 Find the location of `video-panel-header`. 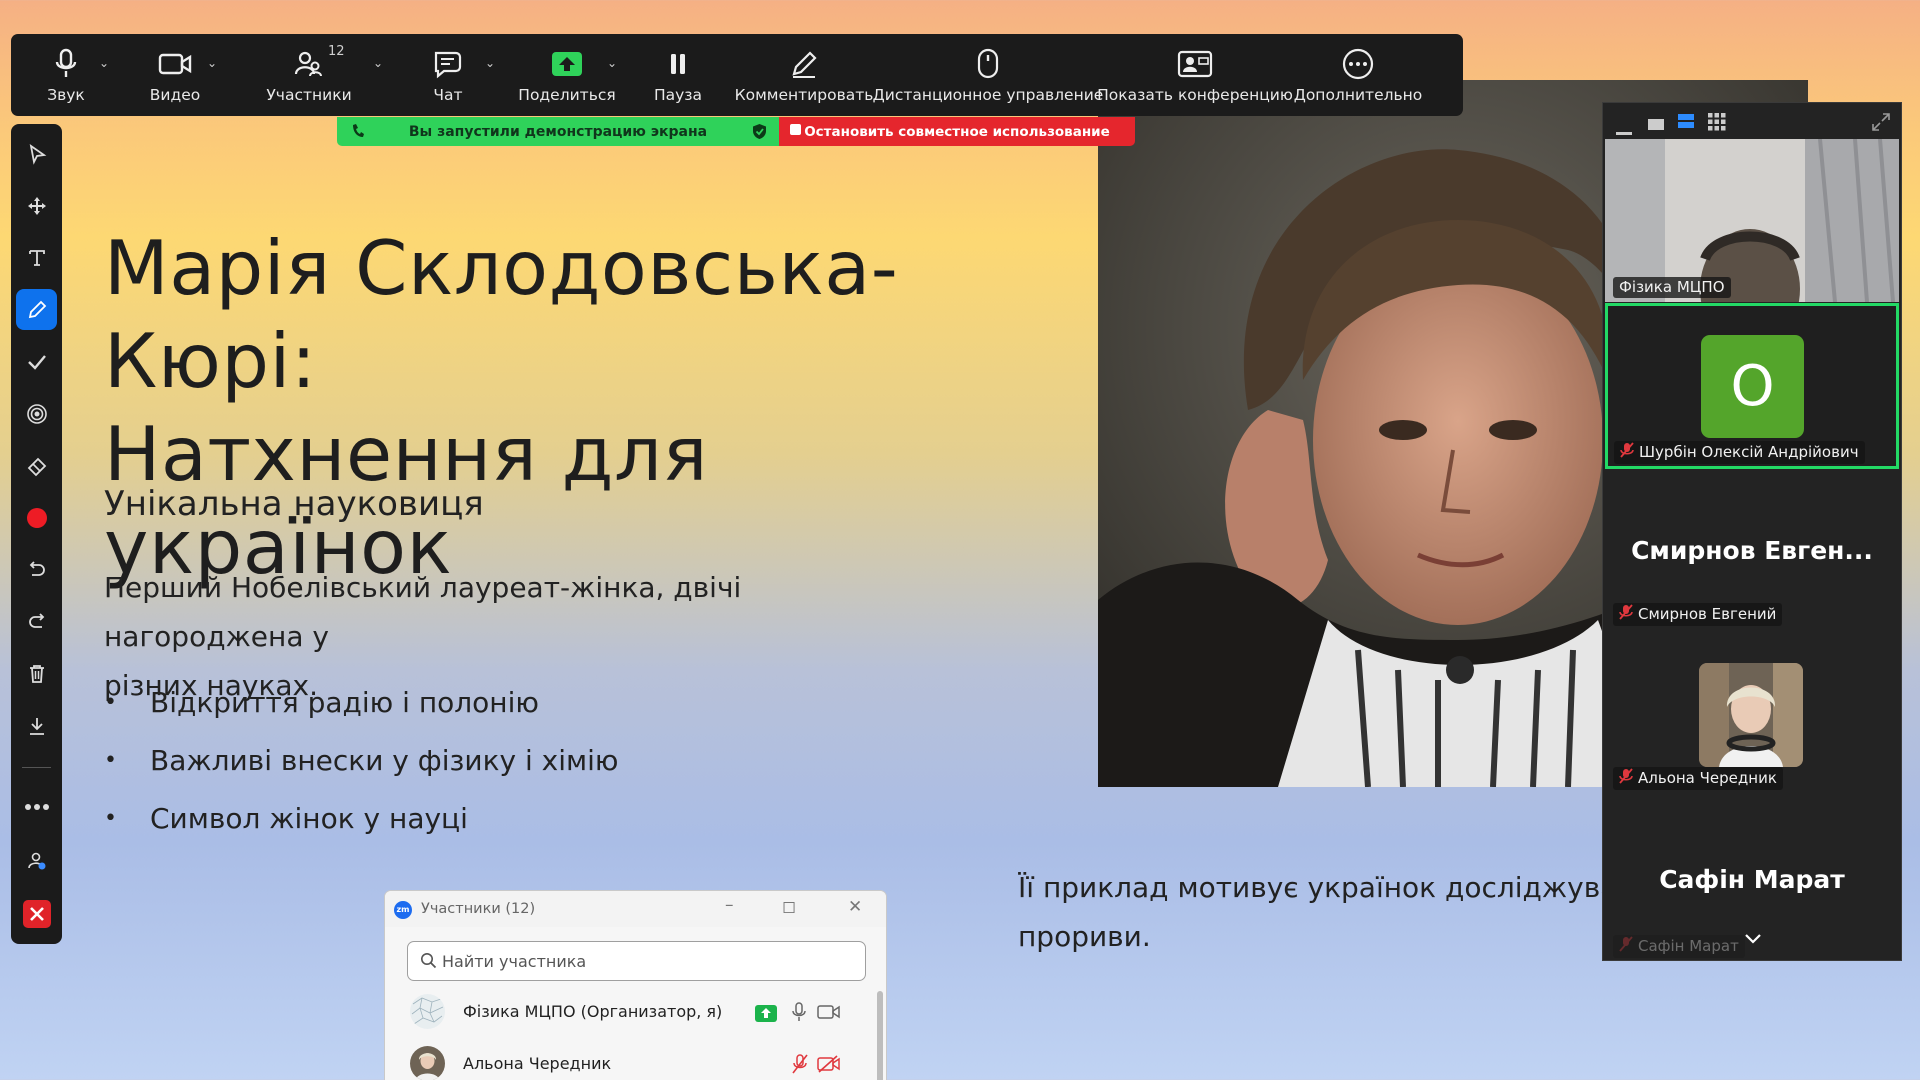

video-panel-header is located at coordinates (1752, 121).